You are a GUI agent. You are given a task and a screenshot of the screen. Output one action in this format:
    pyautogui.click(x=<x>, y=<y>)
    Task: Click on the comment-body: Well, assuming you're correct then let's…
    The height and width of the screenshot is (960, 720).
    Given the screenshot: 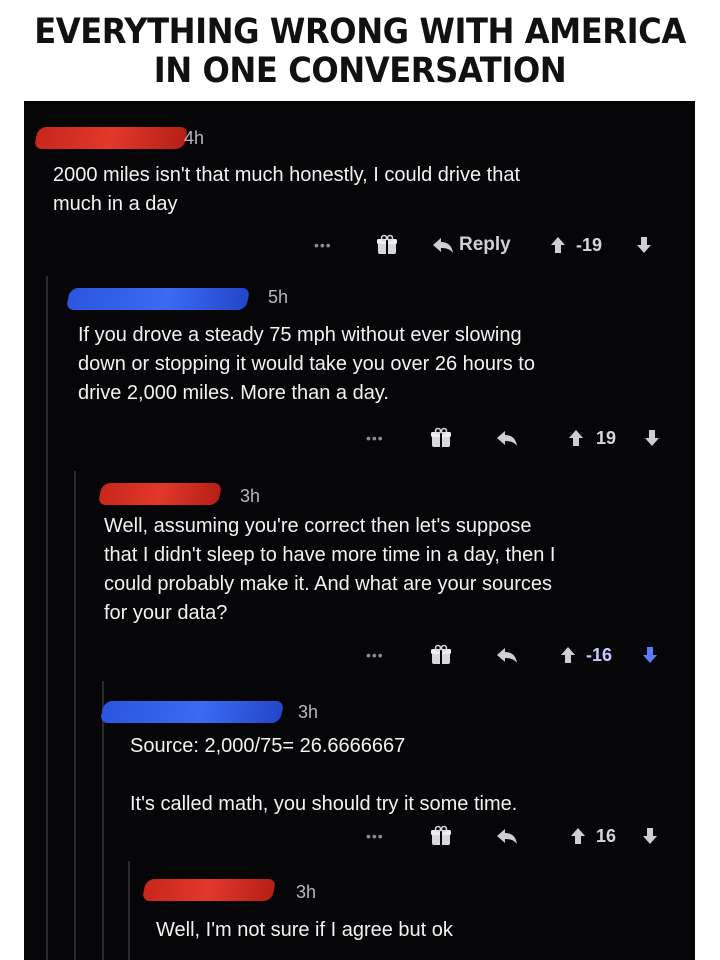 What is the action you would take?
    pyautogui.click(x=330, y=569)
    